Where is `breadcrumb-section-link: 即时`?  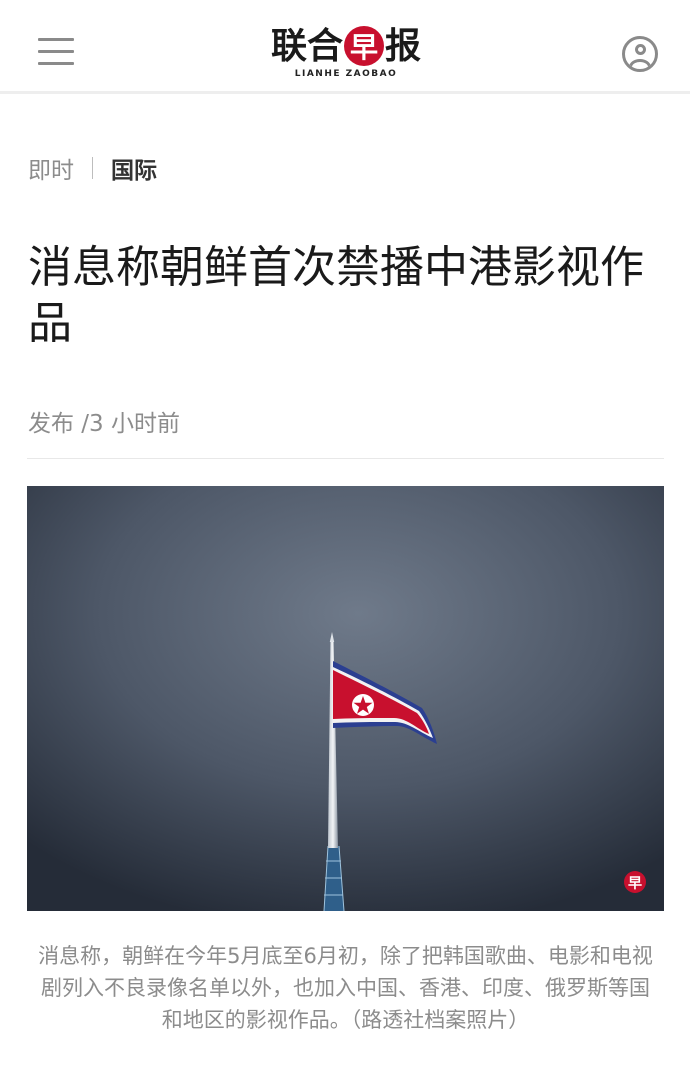 breadcrumb-section-link: 即时 is located at coordinates (51, 168).